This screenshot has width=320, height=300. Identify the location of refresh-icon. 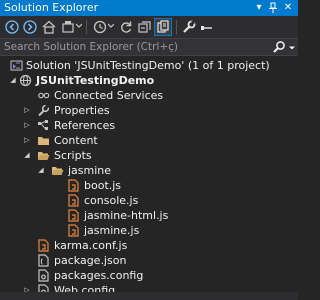
(126, 27).